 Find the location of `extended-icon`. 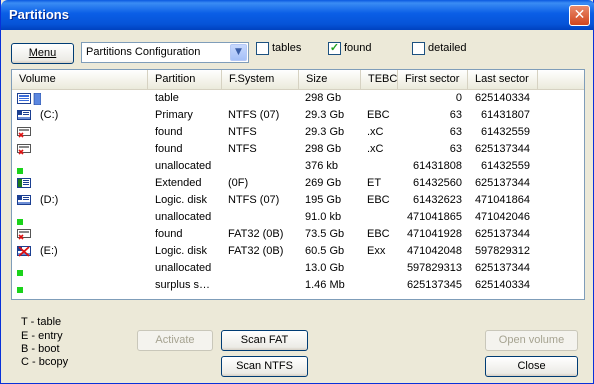

extended-icon is located at coordinates (24, 183).